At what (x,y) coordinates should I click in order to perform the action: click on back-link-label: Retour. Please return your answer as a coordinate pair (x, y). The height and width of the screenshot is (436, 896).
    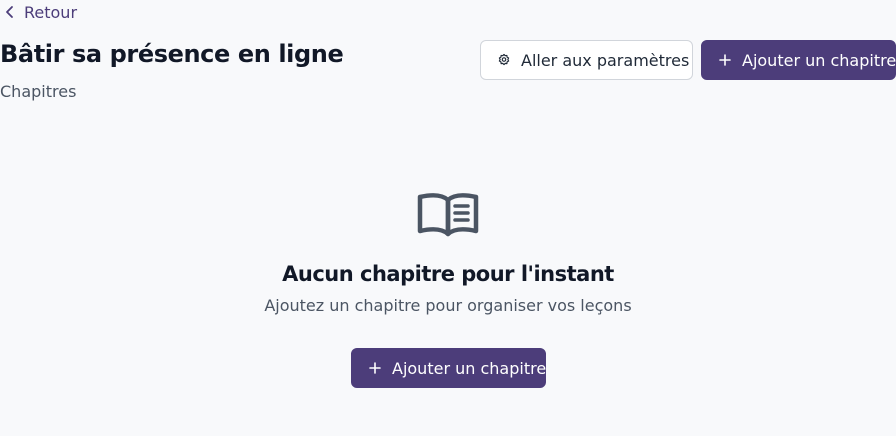
    Looking at the image, I should click on (51, 12).